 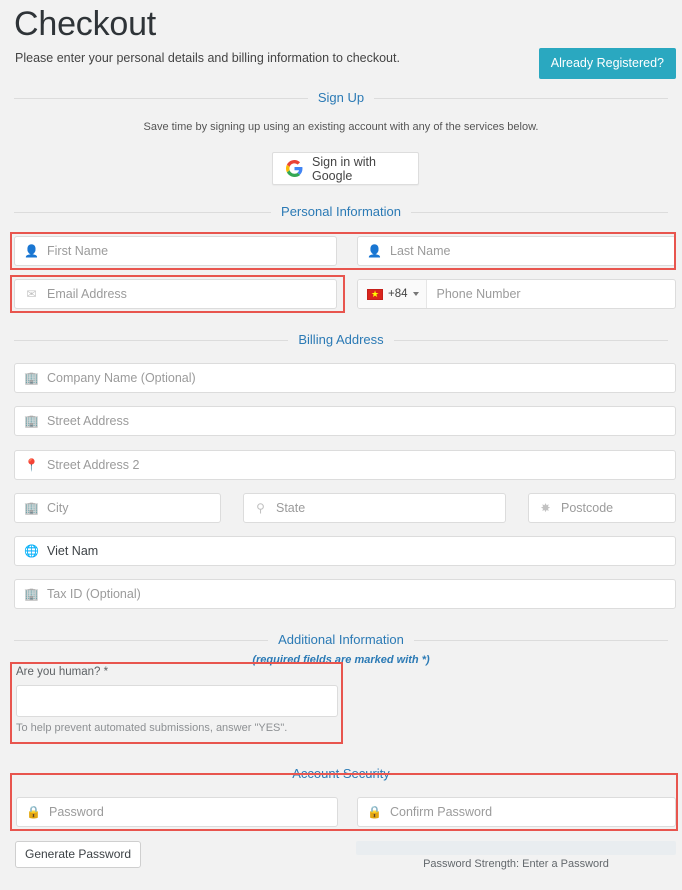 I want to click on state-placeholder: State, so click(x=291, y=507).